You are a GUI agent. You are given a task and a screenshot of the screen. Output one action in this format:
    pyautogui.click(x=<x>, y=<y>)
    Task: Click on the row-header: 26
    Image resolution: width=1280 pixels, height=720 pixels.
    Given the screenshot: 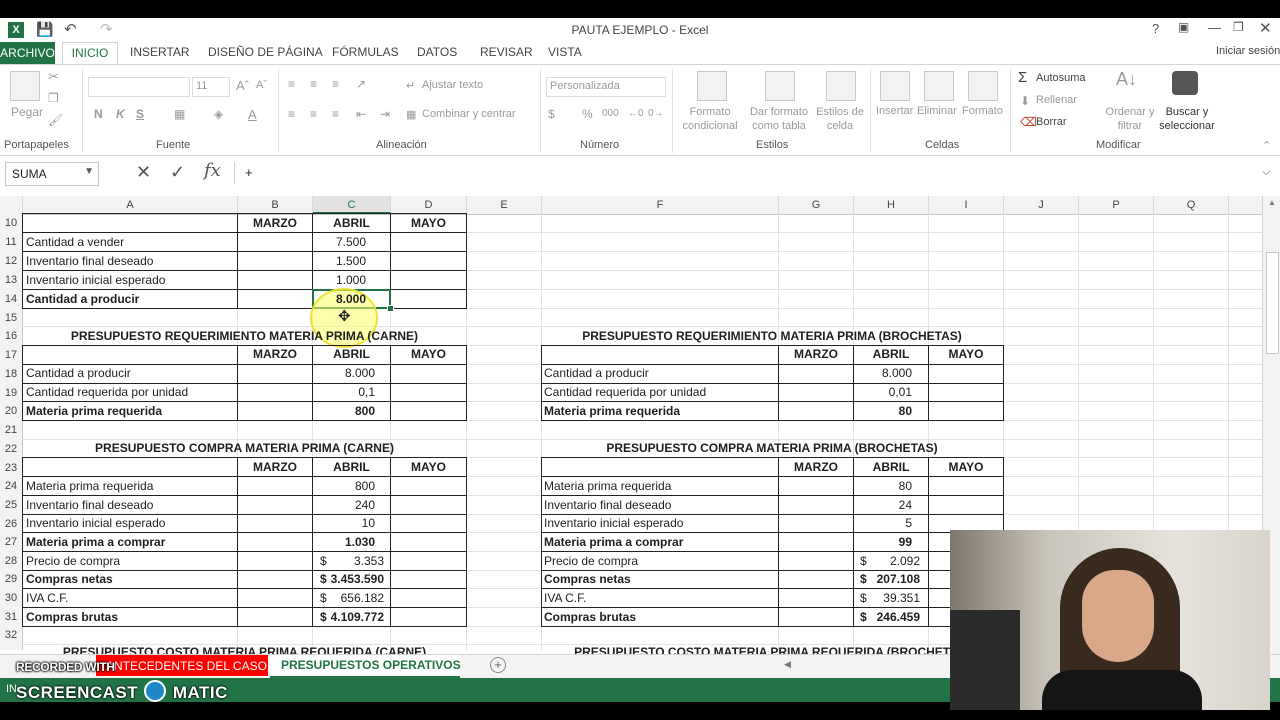 What is the action you would take?
    pyautogui.click(x=11, y=524)
    